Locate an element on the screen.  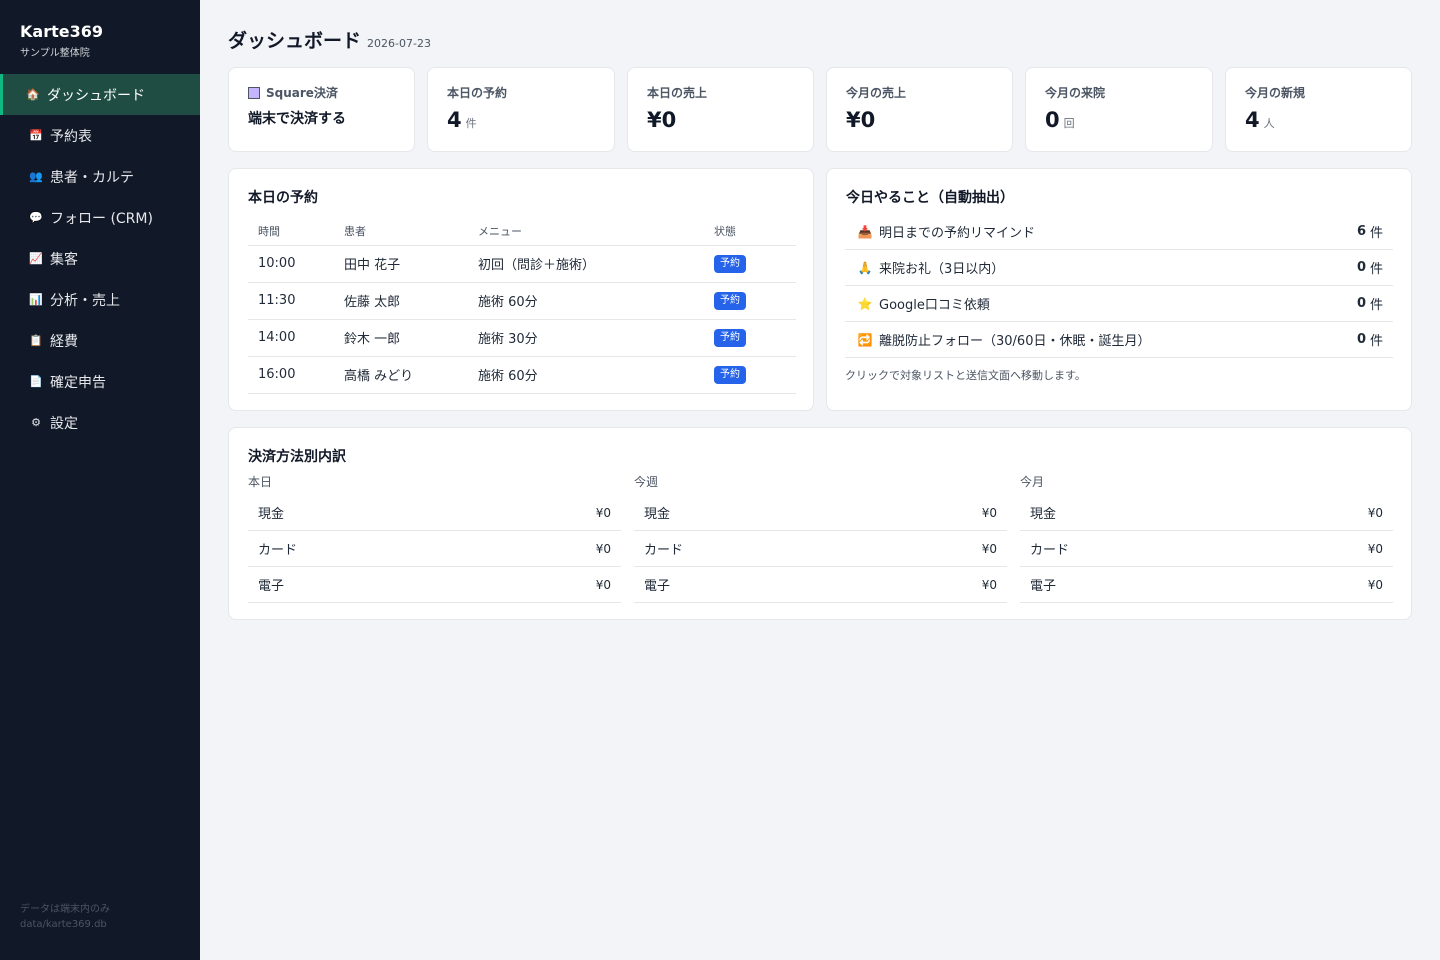
sidebar-item-patients: 👥 患者・カルテ is located at coordinates (100, 176).